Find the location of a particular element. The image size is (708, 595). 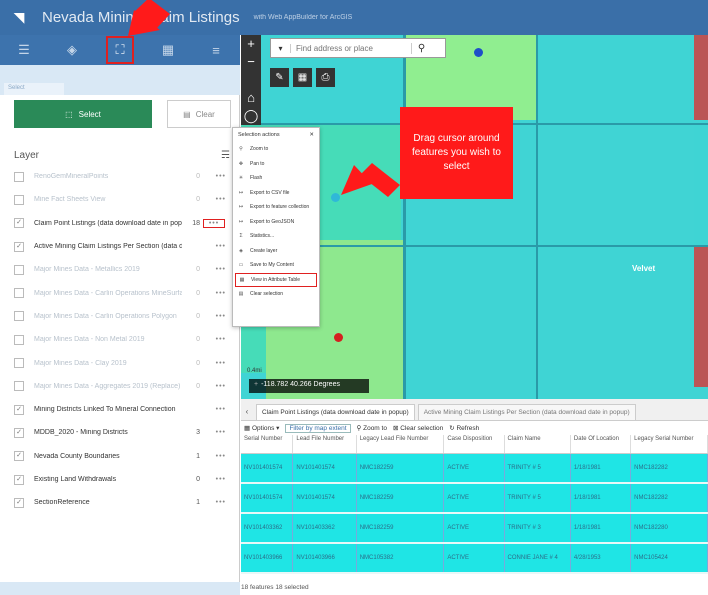

refresh-button: ↻ Refresh is located at coordinates (464, 428).